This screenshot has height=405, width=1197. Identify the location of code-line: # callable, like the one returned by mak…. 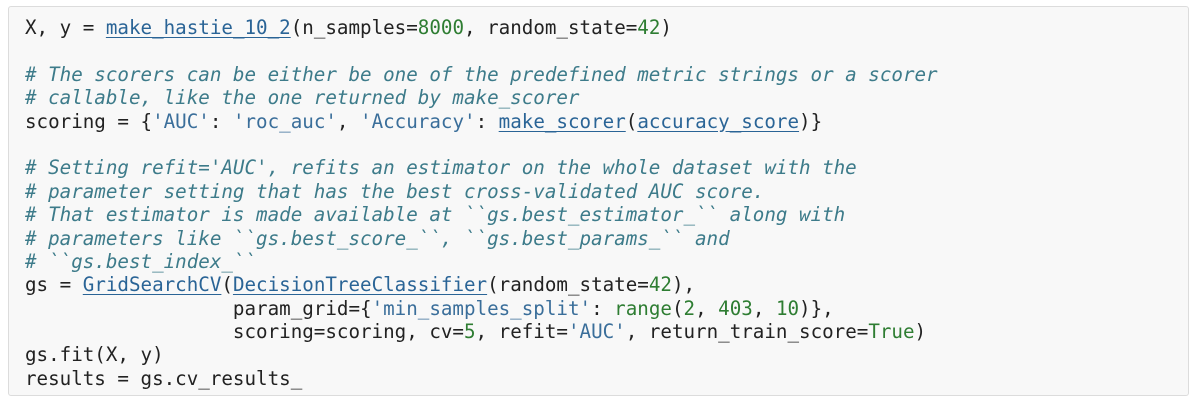
(481, 97).